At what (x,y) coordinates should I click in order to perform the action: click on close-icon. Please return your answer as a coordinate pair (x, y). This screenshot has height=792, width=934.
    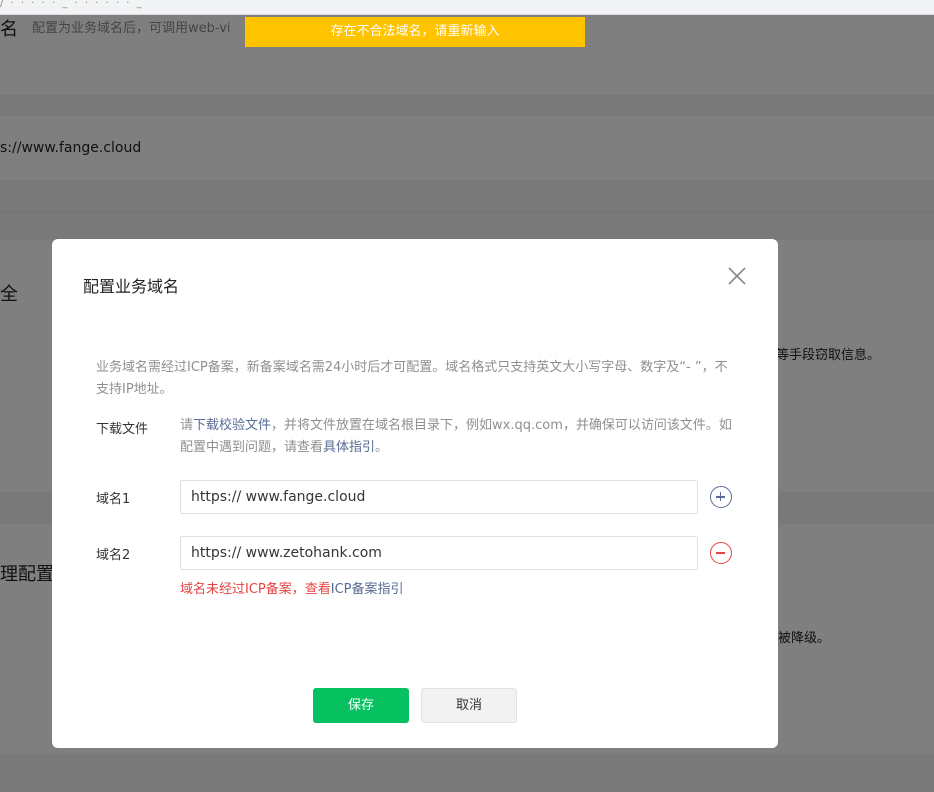
    Looking at the image, I should click on (737, 276).